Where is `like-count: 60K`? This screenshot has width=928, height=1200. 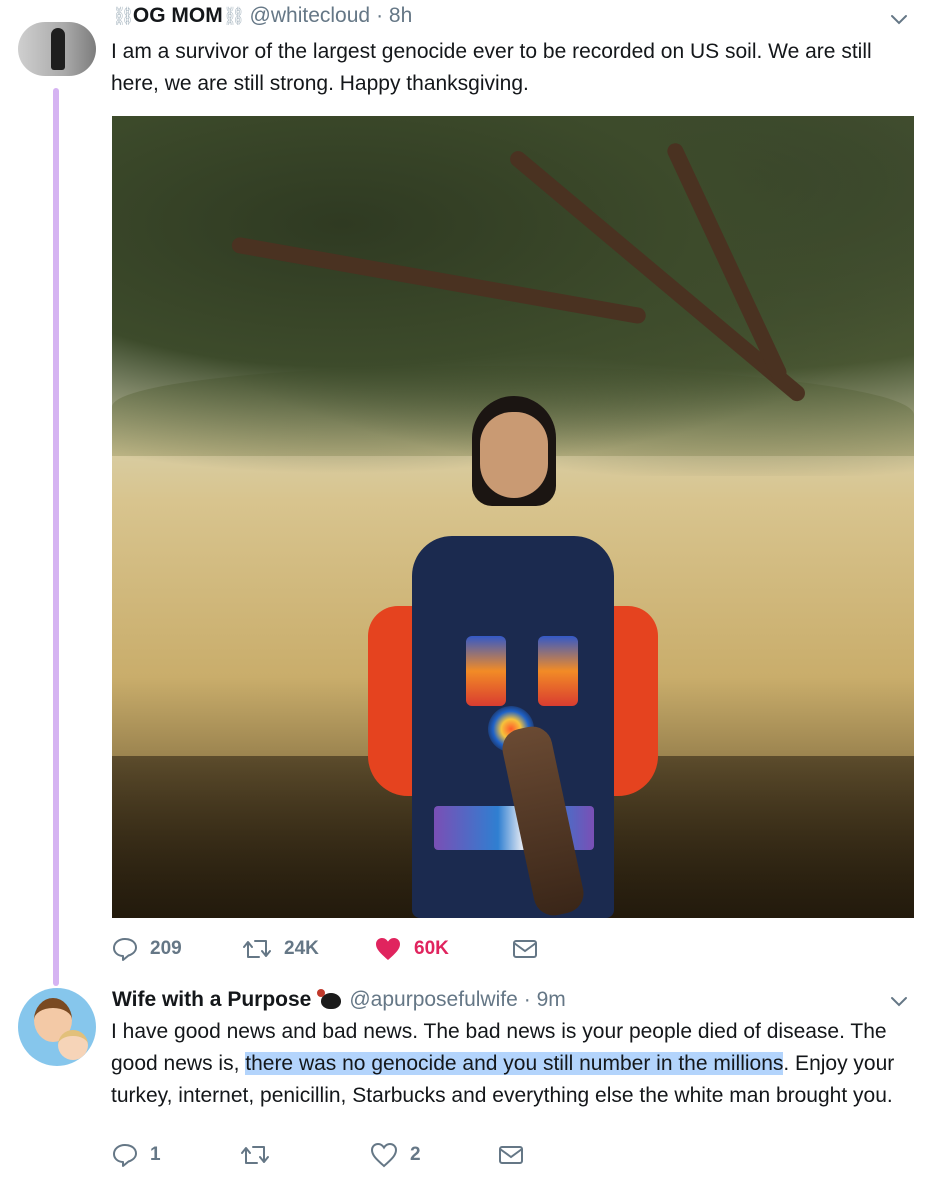
like-count: 60K is located at coordinates (431, 948).